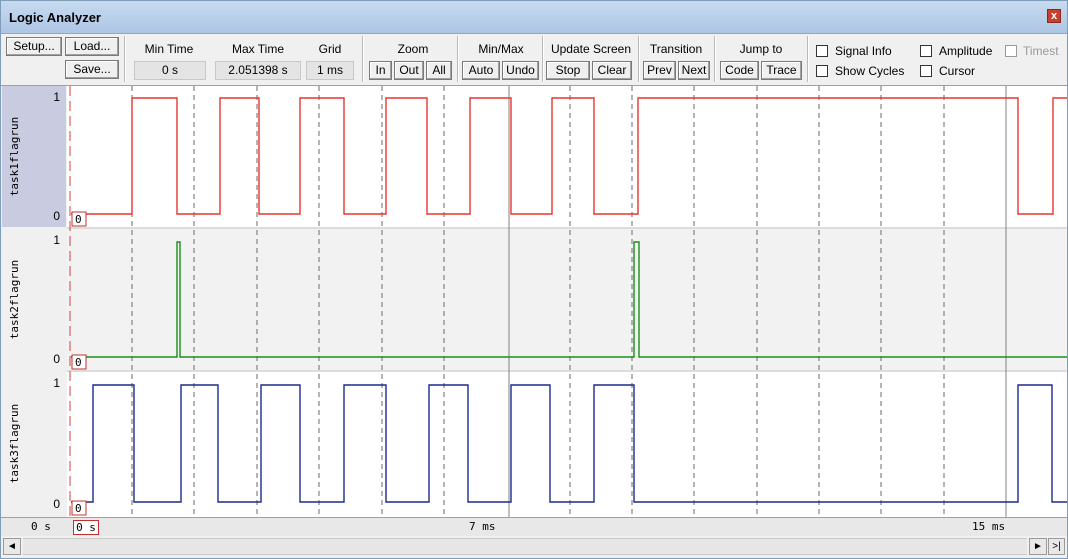 This screenshot has width=1068, height=559. Describe the element at coordinates (612, 70) in the screenshot. I see `clear-button: Clear` at that location.